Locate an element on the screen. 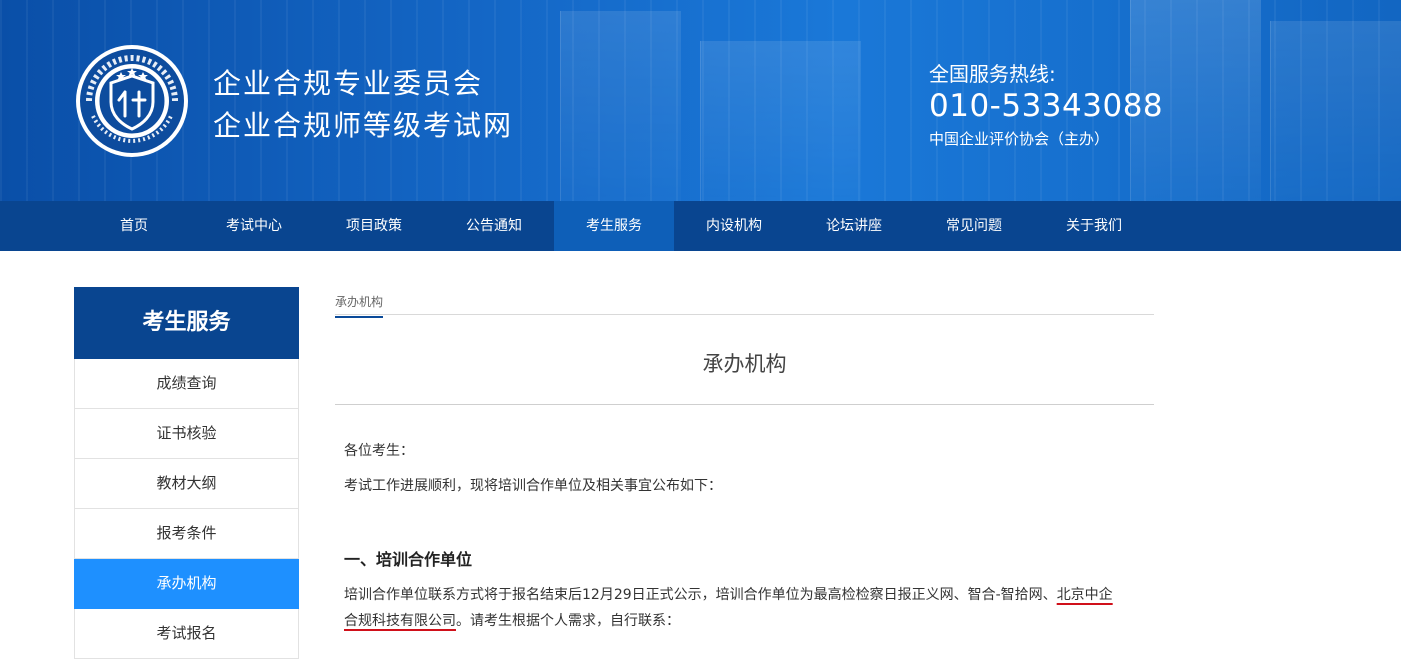 This screenshot has height=671, width=1401. hotline-number: 010-53343088 is located at coordinates (1046, 106).